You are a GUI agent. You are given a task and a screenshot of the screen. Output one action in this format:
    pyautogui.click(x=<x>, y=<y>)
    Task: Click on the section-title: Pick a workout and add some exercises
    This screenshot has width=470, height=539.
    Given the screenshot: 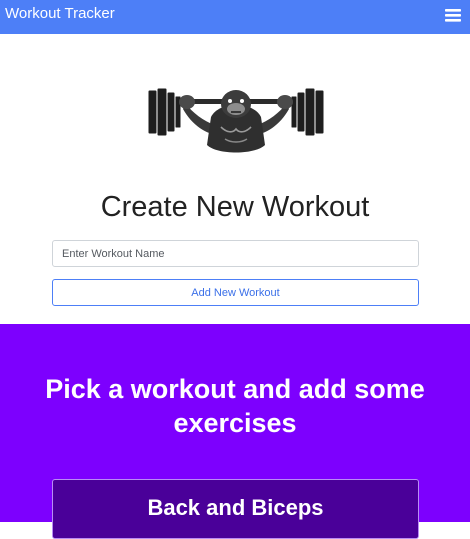 What is the action you would take?
    pyautogui.click(x=235, y=406)
    